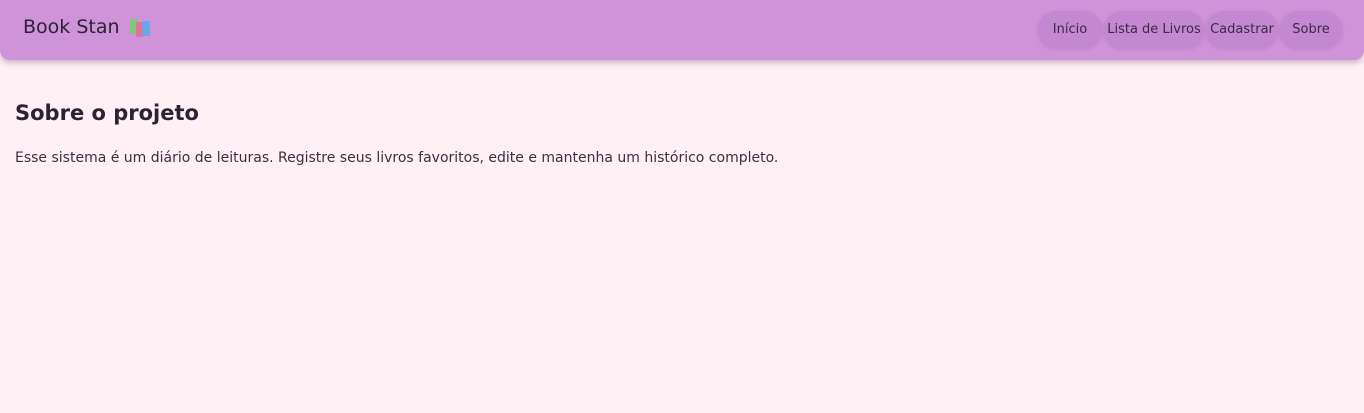  What do you see at coordinates (107, 113) in the screenshot?
I see `page-title: Sobre o projeto` at bounding box center [107, 113].